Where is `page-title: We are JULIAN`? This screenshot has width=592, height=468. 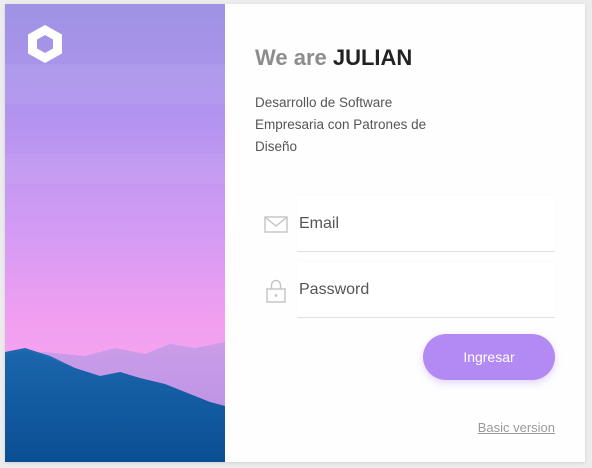
page-title: We are JULIAN is located at coordinates (333, 58).